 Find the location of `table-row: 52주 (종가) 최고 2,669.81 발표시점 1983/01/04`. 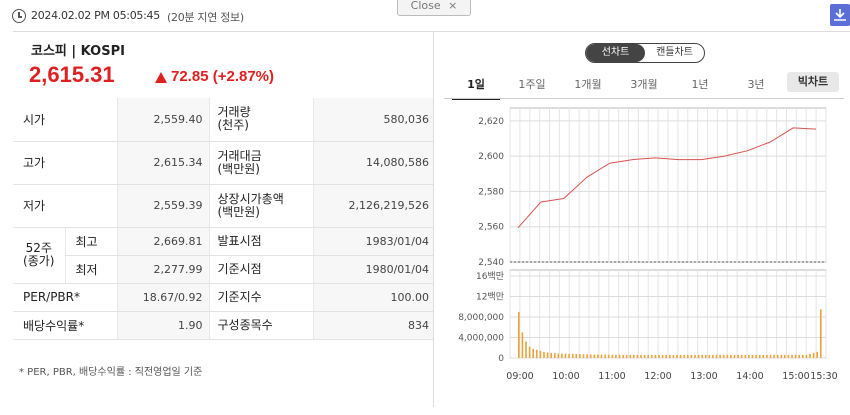

table-row: 52주 (종가) 최고 2,669.81 발표시점 1983/01/04 is located at coordinates (223, 255).